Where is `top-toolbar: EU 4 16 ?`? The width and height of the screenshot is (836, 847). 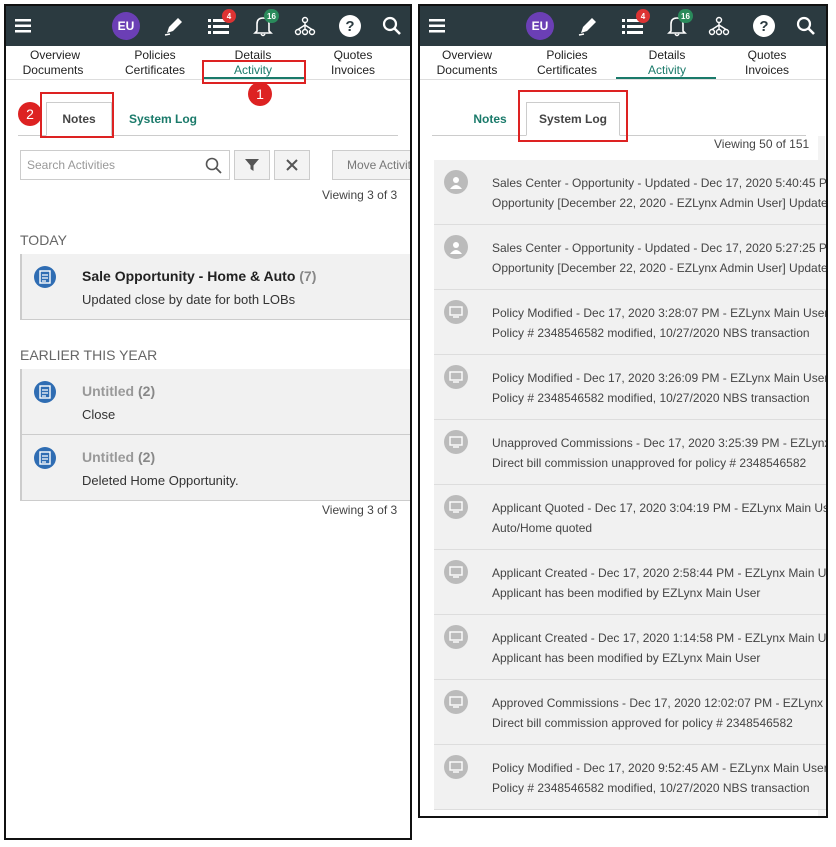 top-toolbar: EU 4 16 ? is located at coordinates (623, 26).